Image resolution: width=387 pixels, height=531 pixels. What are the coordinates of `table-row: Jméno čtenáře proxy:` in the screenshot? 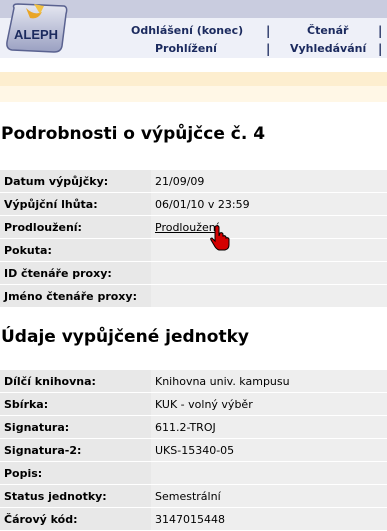 It's located at (193, 296).